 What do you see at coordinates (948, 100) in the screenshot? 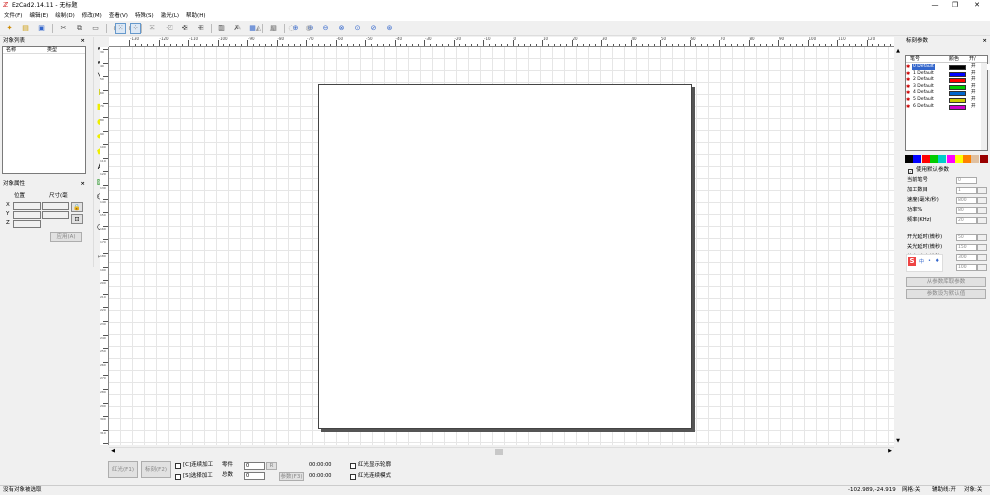
I see `pen-row: ✱ 5 Default 开` at bounding box center [948, 100].